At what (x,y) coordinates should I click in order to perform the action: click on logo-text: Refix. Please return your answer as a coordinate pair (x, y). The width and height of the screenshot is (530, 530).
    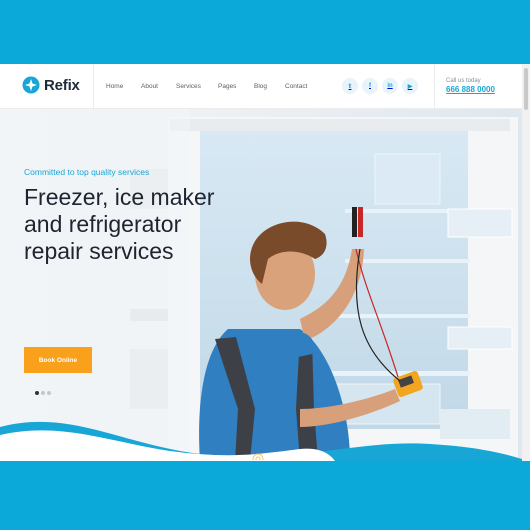
    Looking at the image, I should click on (62, 85).